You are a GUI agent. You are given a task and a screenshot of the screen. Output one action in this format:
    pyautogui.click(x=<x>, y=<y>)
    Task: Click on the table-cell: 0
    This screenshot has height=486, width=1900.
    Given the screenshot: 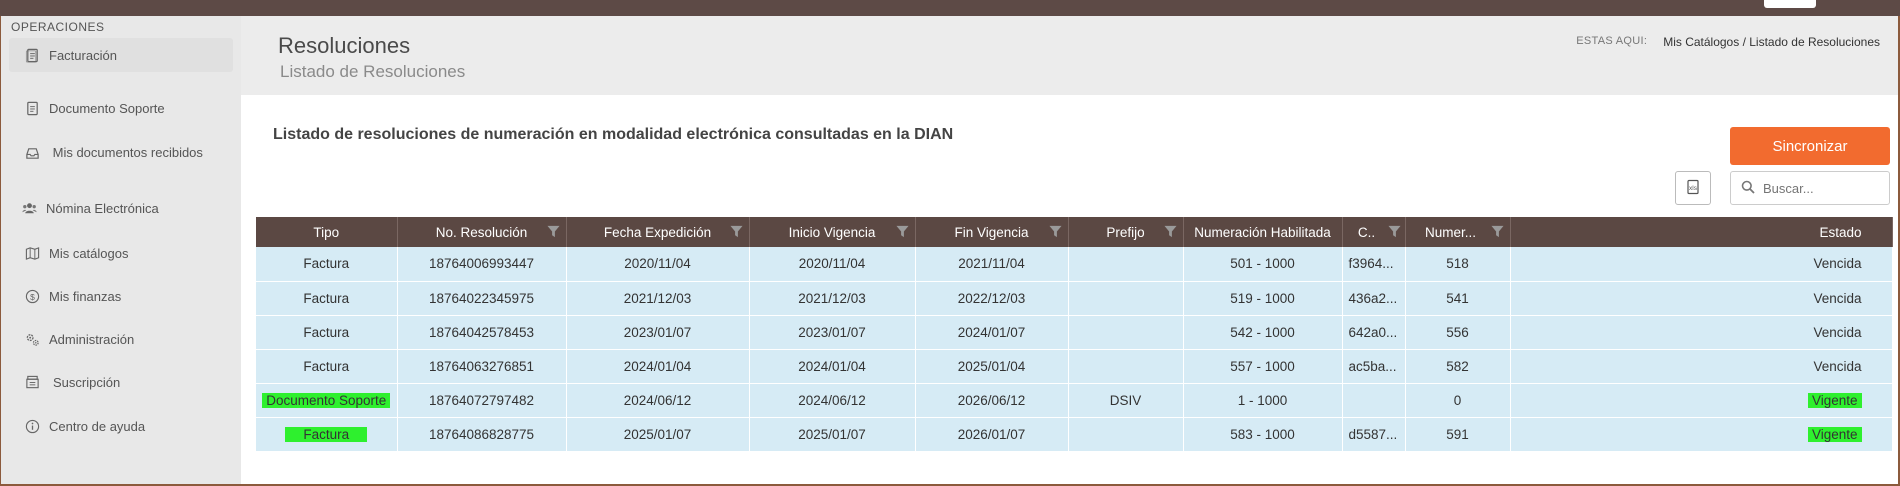 What is the action you would take?
    pyautogui.click(x=1458, y=400)
    